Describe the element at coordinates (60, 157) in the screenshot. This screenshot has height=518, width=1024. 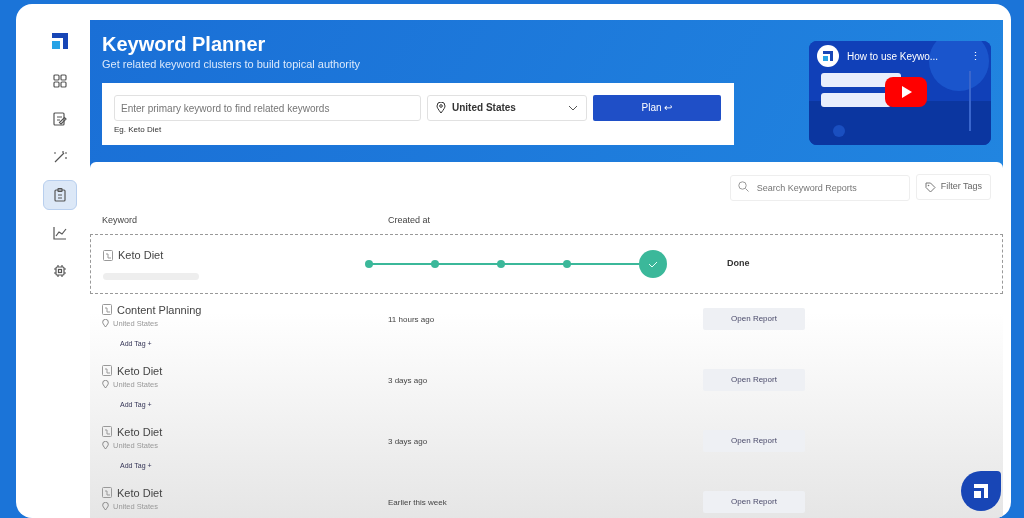
I see `wand-icon` at that location.